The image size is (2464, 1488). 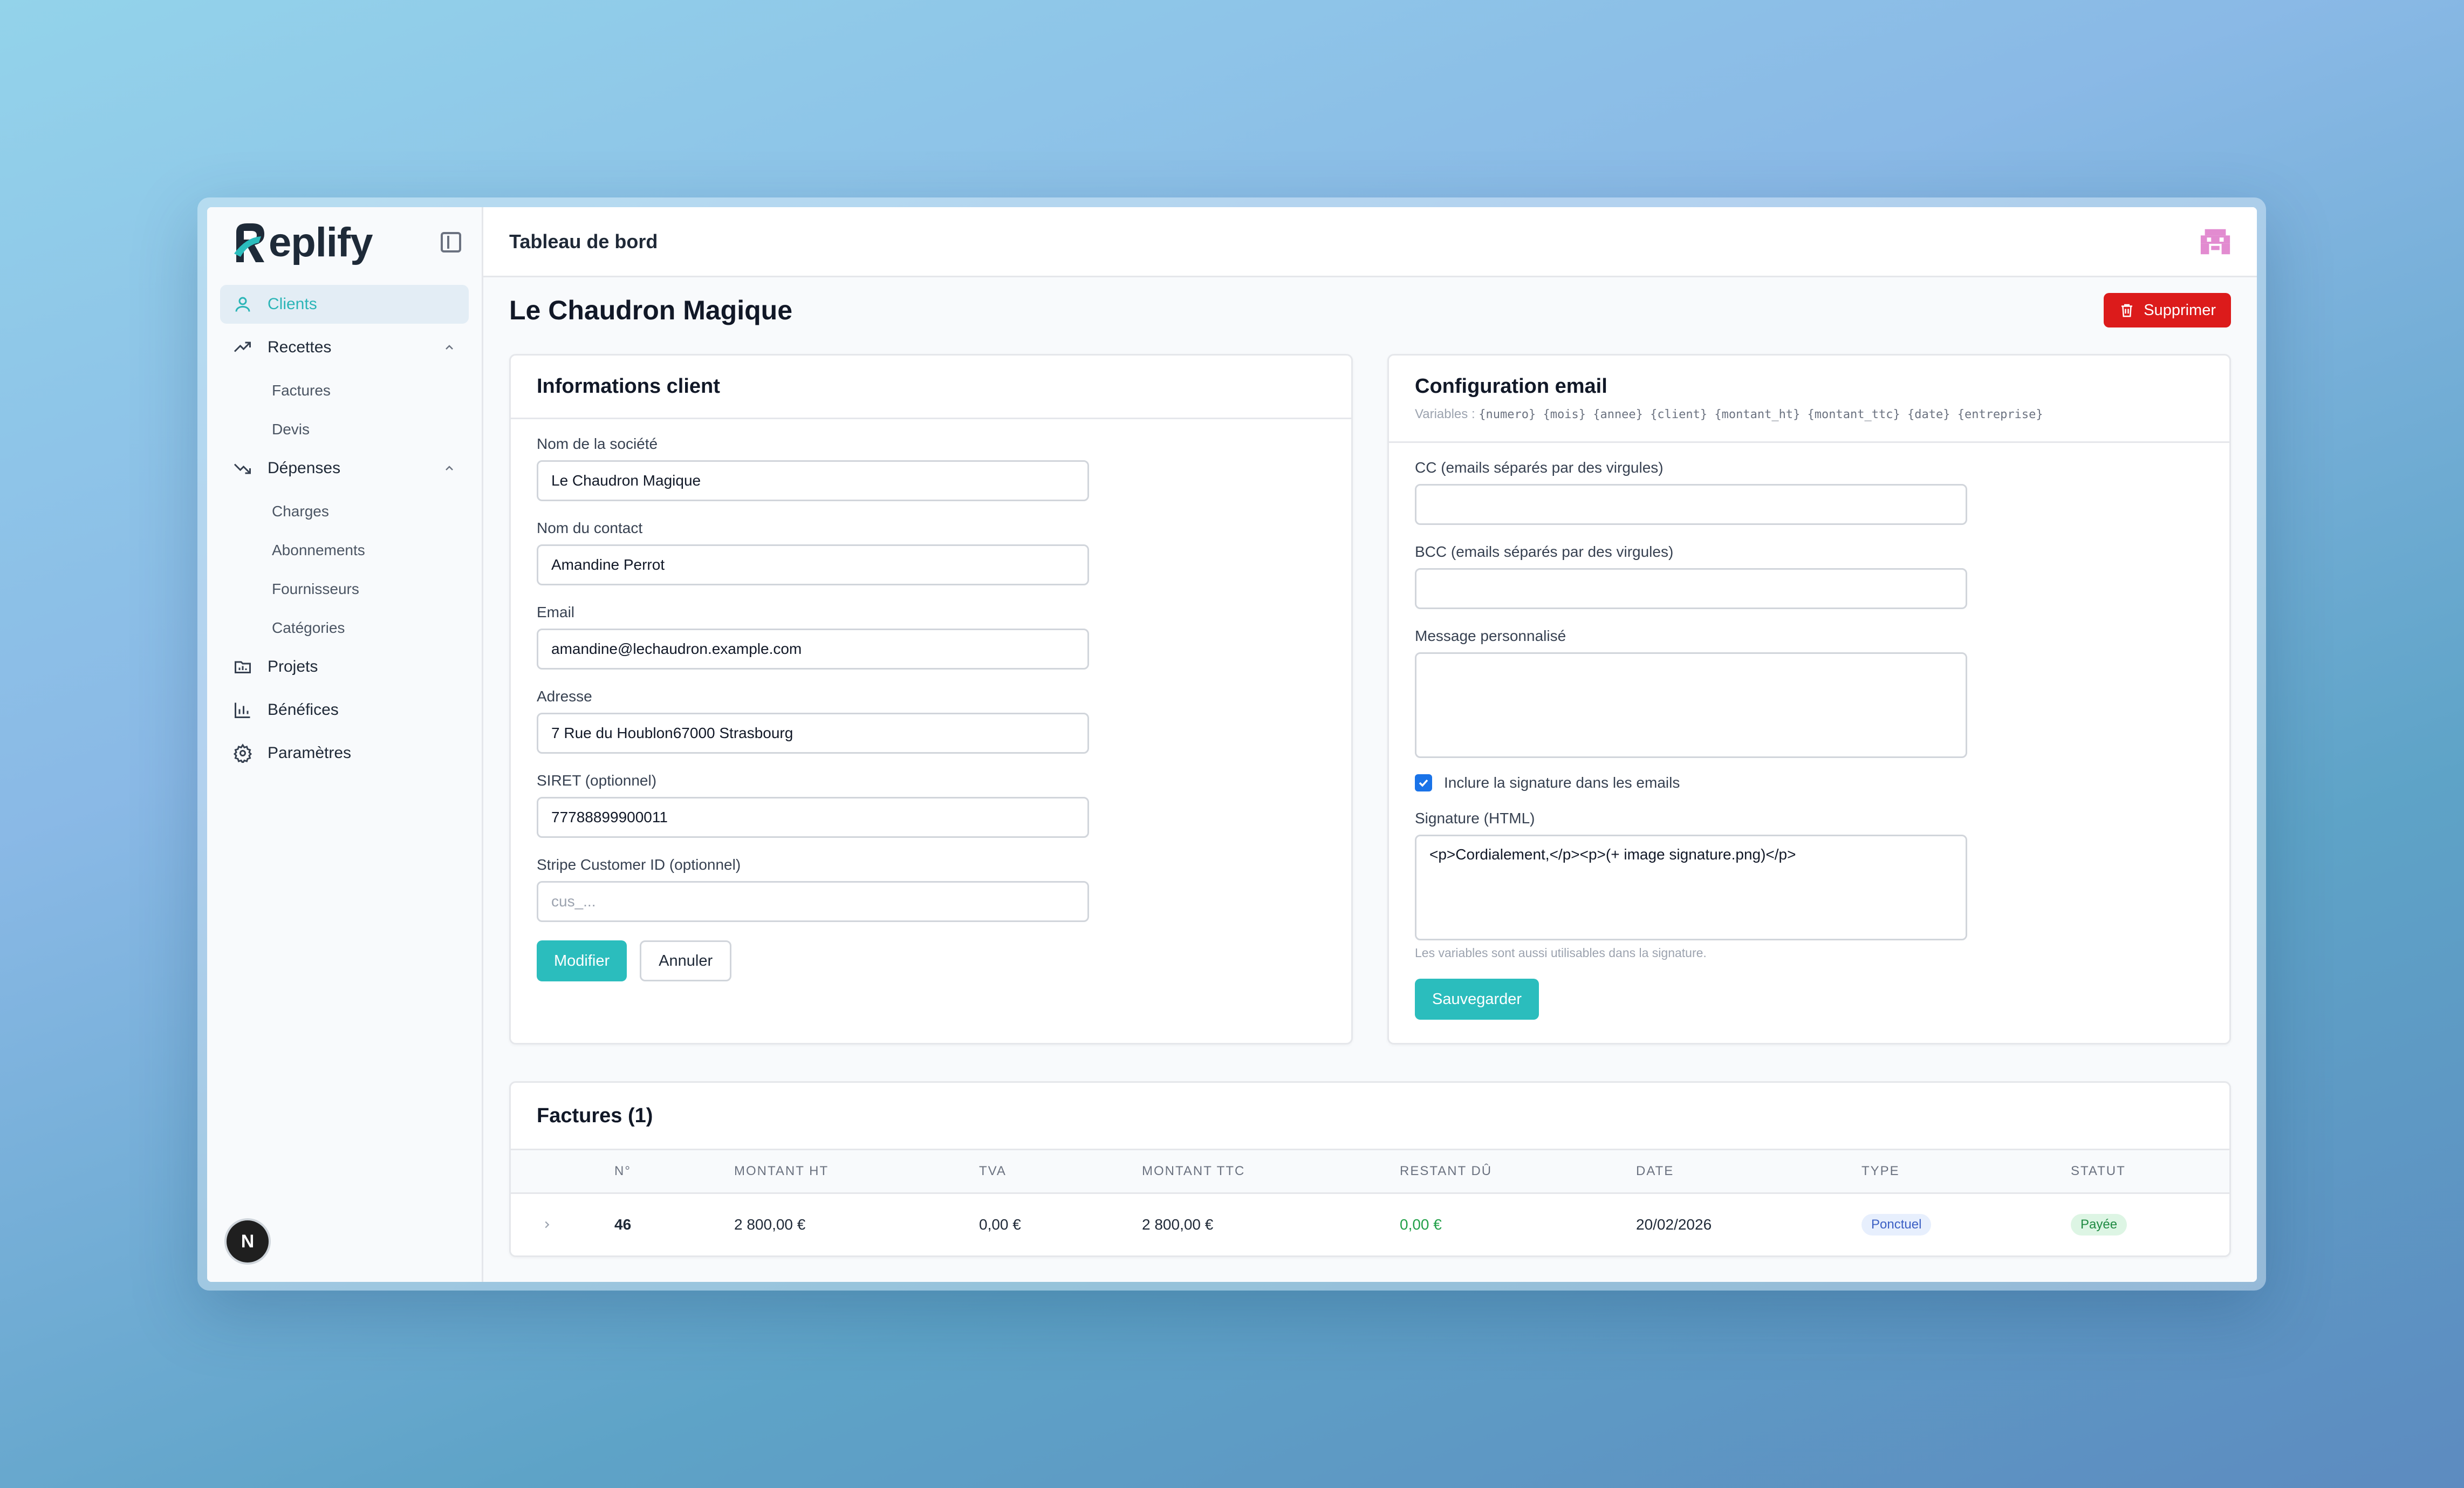 What do you see at coordinates (243, 710) in the screenshot?
I see `bar-chart-icon` at bounding box center [243, 710].